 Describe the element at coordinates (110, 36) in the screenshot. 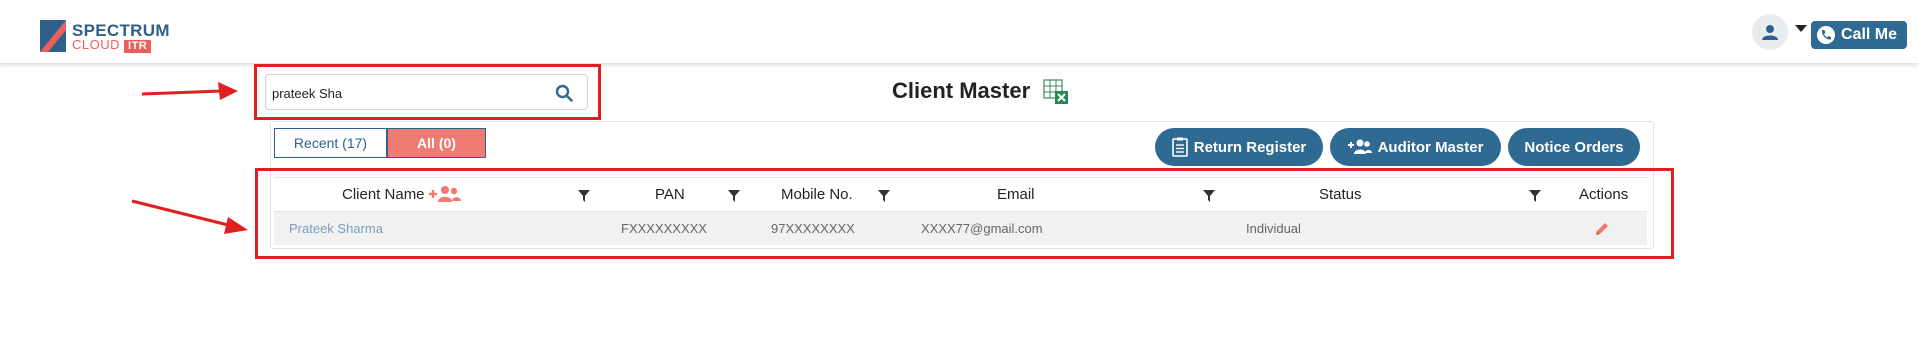

I see `spectrum-logo: SPECTRUM CLOUD ITR` at that location.